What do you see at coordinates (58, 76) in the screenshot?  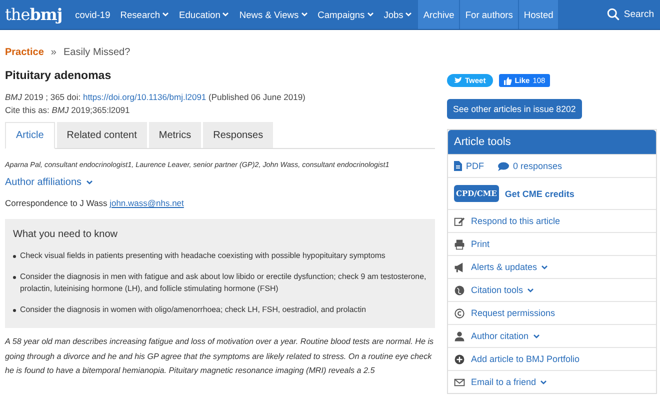 I see `article-title: Pituitary adenomas` at bounding box center [58, 76].